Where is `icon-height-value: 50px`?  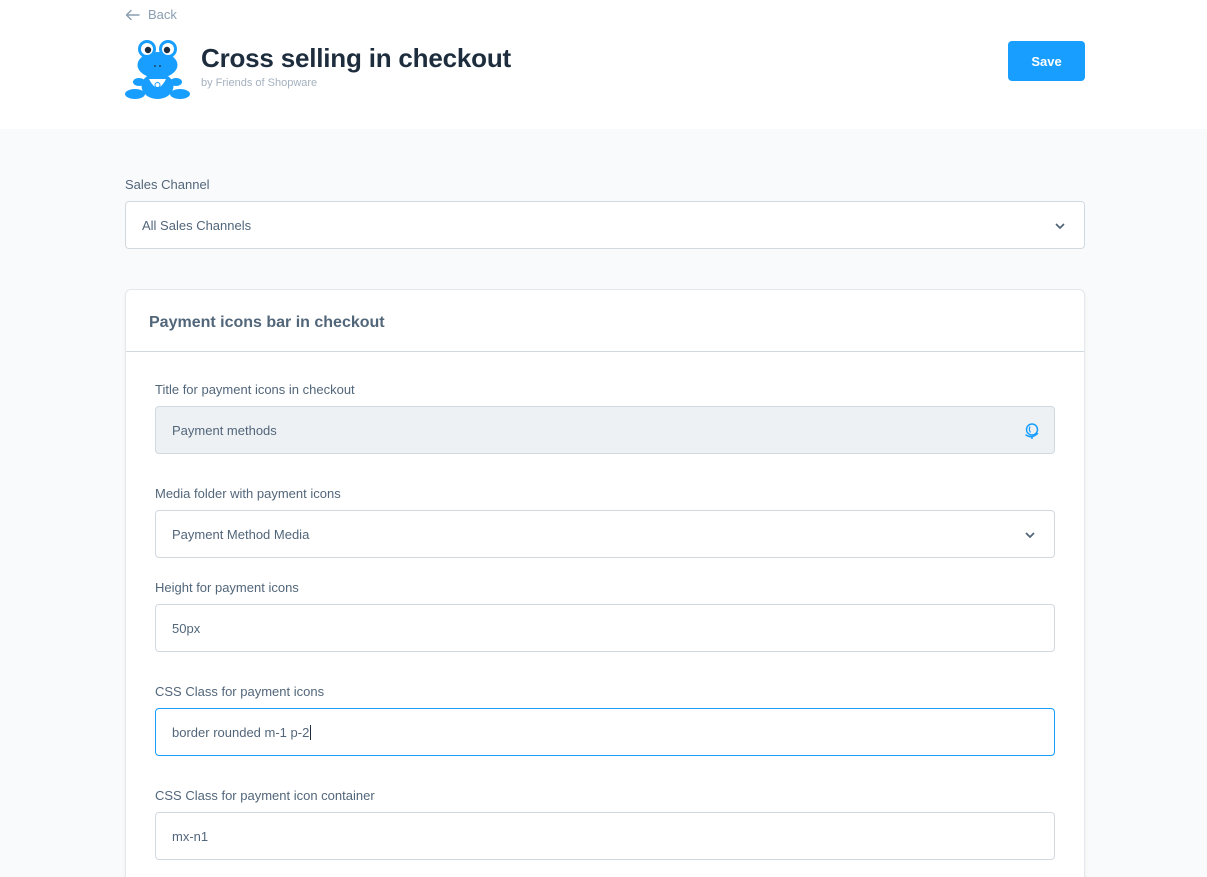
icon-height-value: 50px is located at coordinates (186, 628).